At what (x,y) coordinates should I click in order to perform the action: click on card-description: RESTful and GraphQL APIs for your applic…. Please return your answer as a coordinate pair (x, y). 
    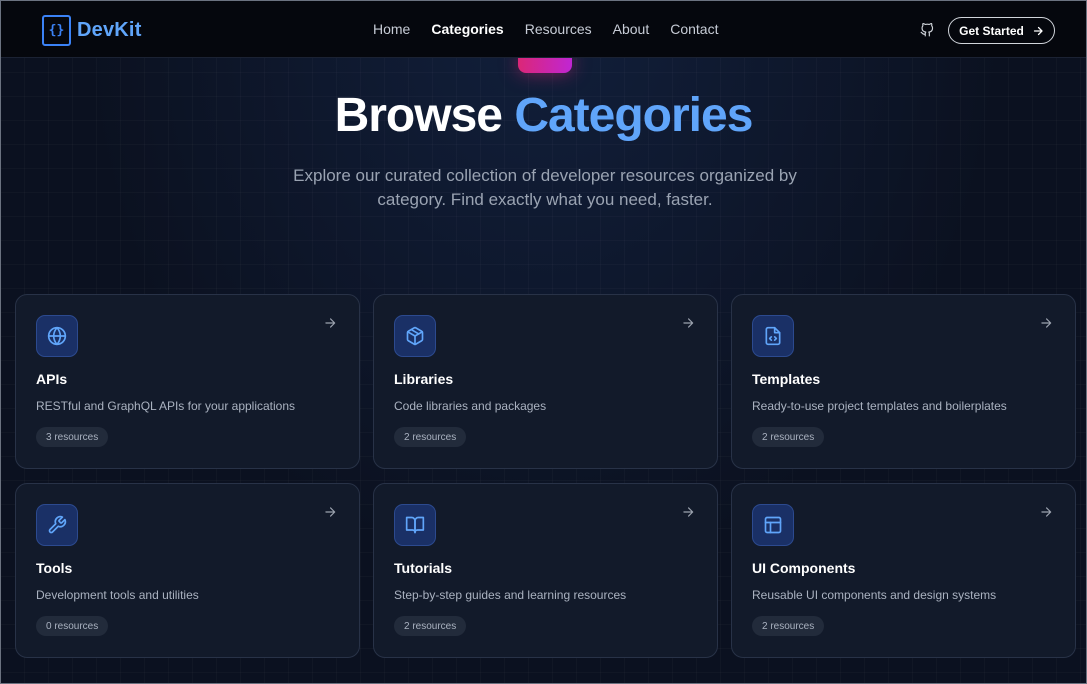
    Looking at the image, I should click on (166, 406).